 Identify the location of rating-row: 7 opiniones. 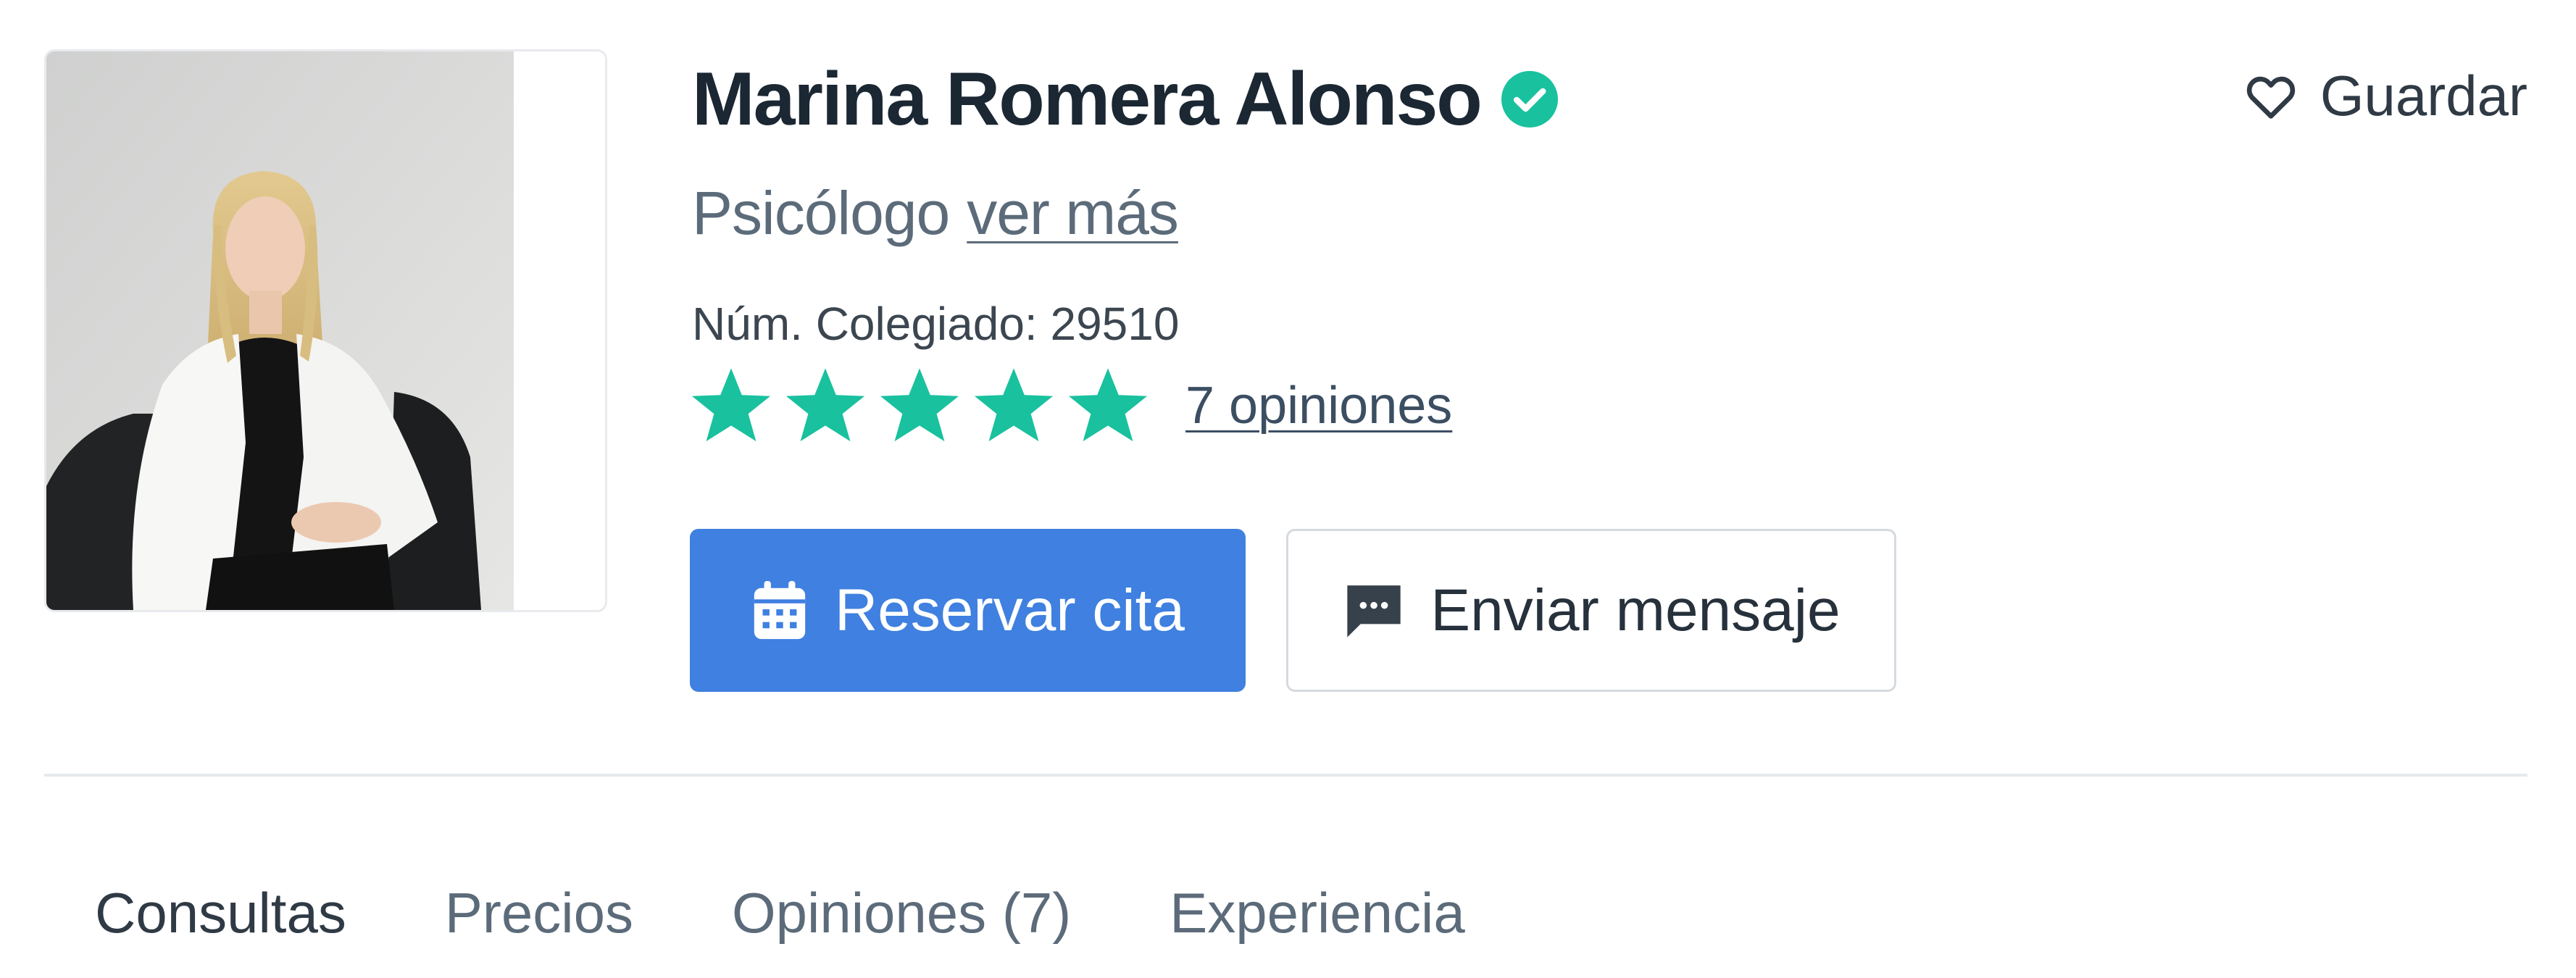
(1070, 405).